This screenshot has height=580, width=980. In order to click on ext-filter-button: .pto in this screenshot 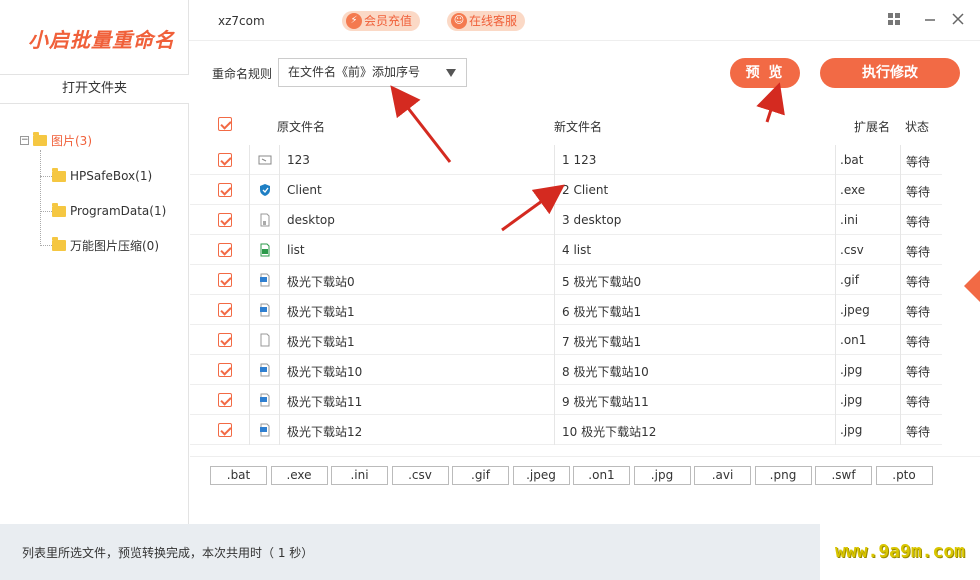, I will do `click(904, 475)`.